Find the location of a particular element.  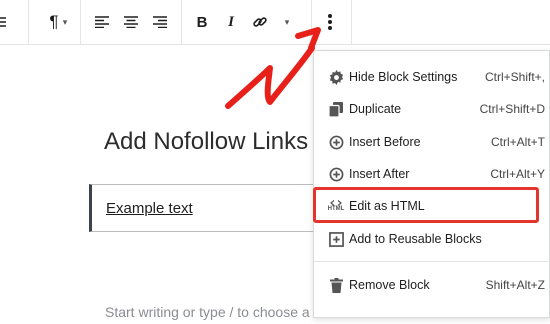

menu-item-remove-block: Remove Block Shift+Alt+Z is located at coordinates (432, 285).